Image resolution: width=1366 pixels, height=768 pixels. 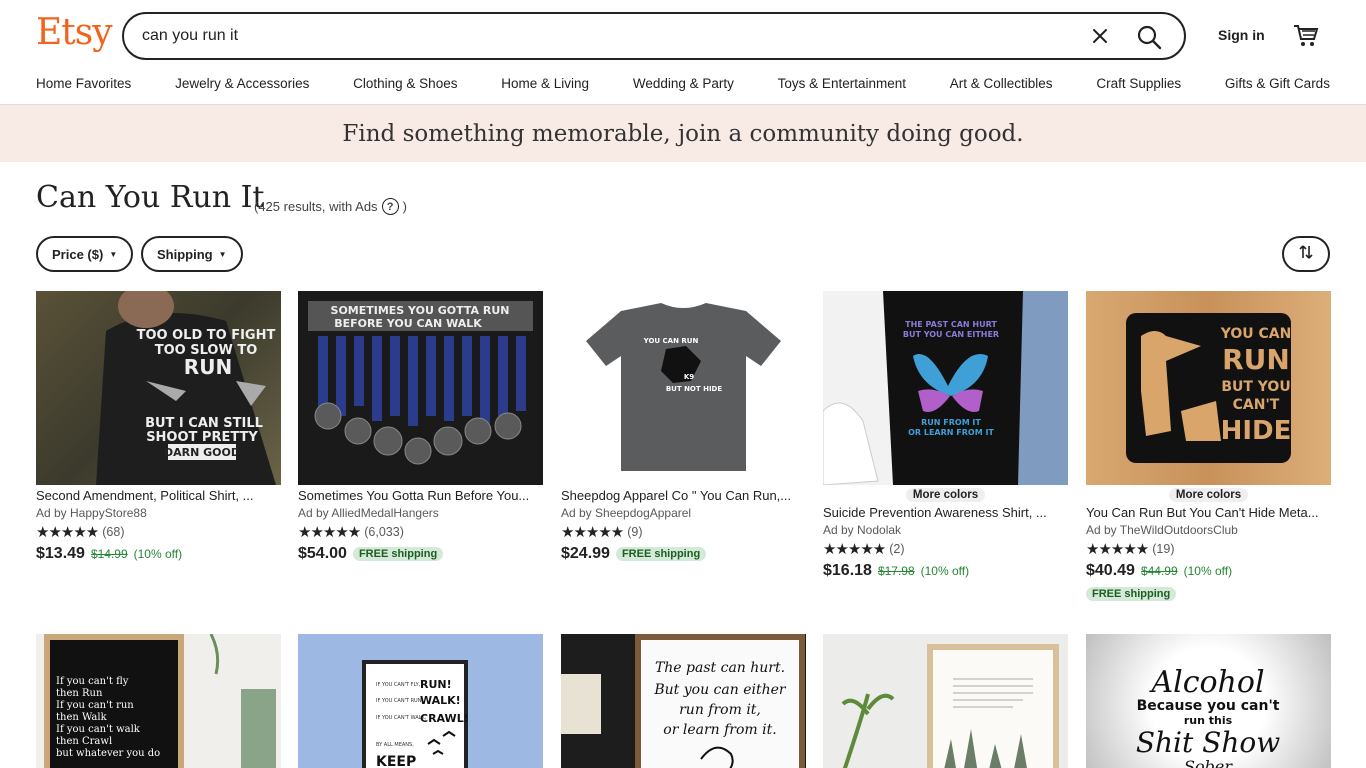 I want to click on listing-rating: ★★★★★ (9), so click(x=683, y=532).